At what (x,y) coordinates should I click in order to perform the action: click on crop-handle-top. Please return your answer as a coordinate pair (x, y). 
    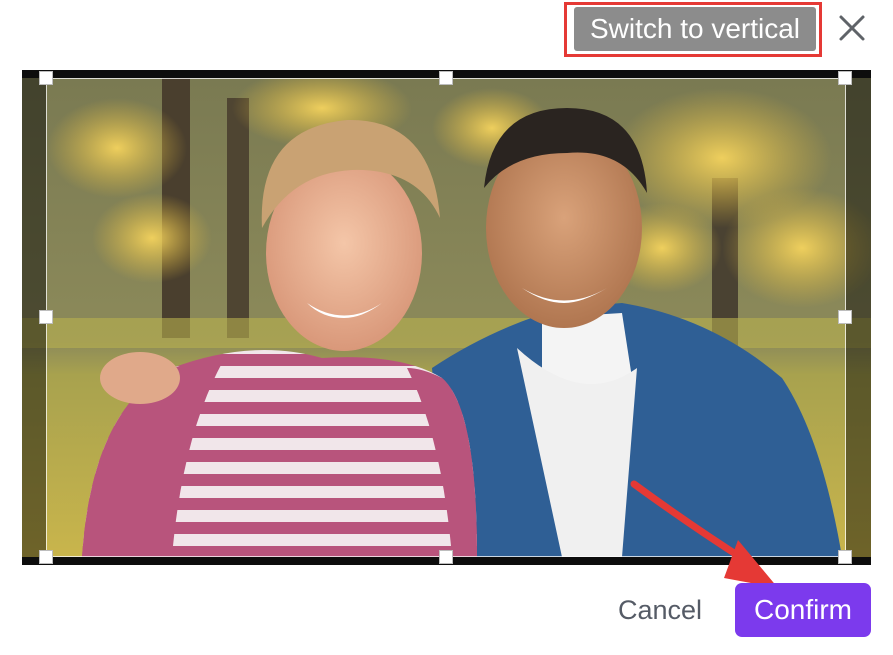
    Looking at the image, I should click on (446, 78).